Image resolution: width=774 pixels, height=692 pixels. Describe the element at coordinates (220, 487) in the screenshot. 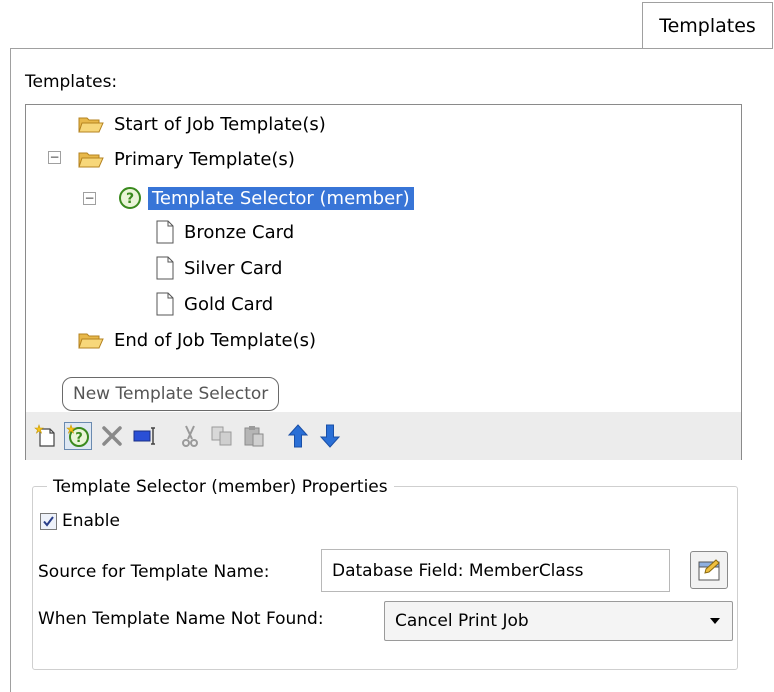

I see `properties-group-title: Template Selector (member) Properties` at that location.